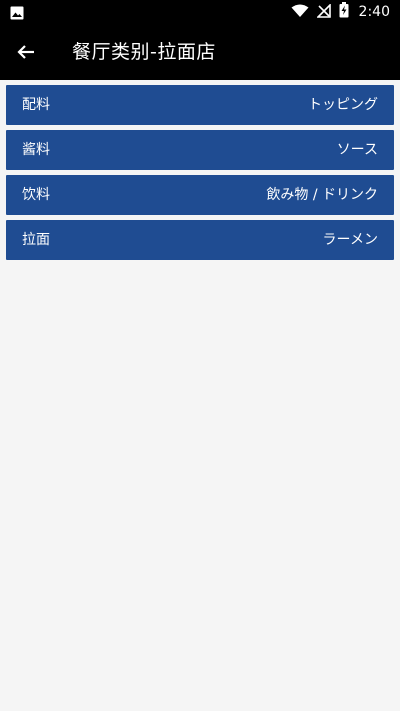 Image resolution: width=400 pixels, height=711 pixels. I want to click on toolbar: 餐厅类别-拉面店, so click(200, 52).